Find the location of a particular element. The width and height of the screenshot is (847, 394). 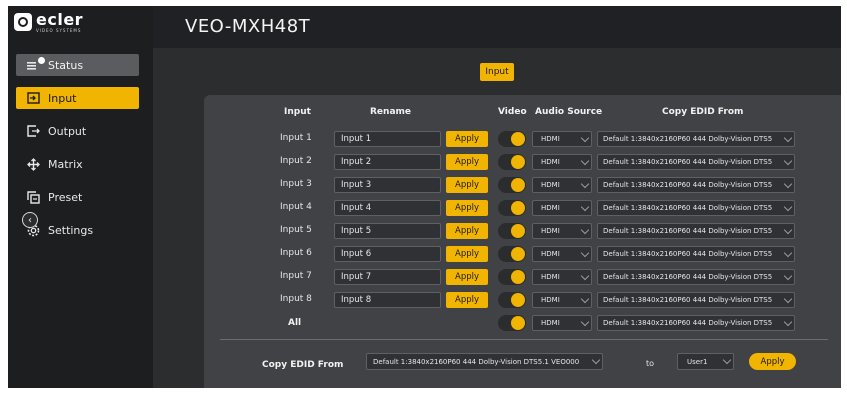

logo-subtitle: VIDEO SYSTEMS is located at coordinates (59, 30).